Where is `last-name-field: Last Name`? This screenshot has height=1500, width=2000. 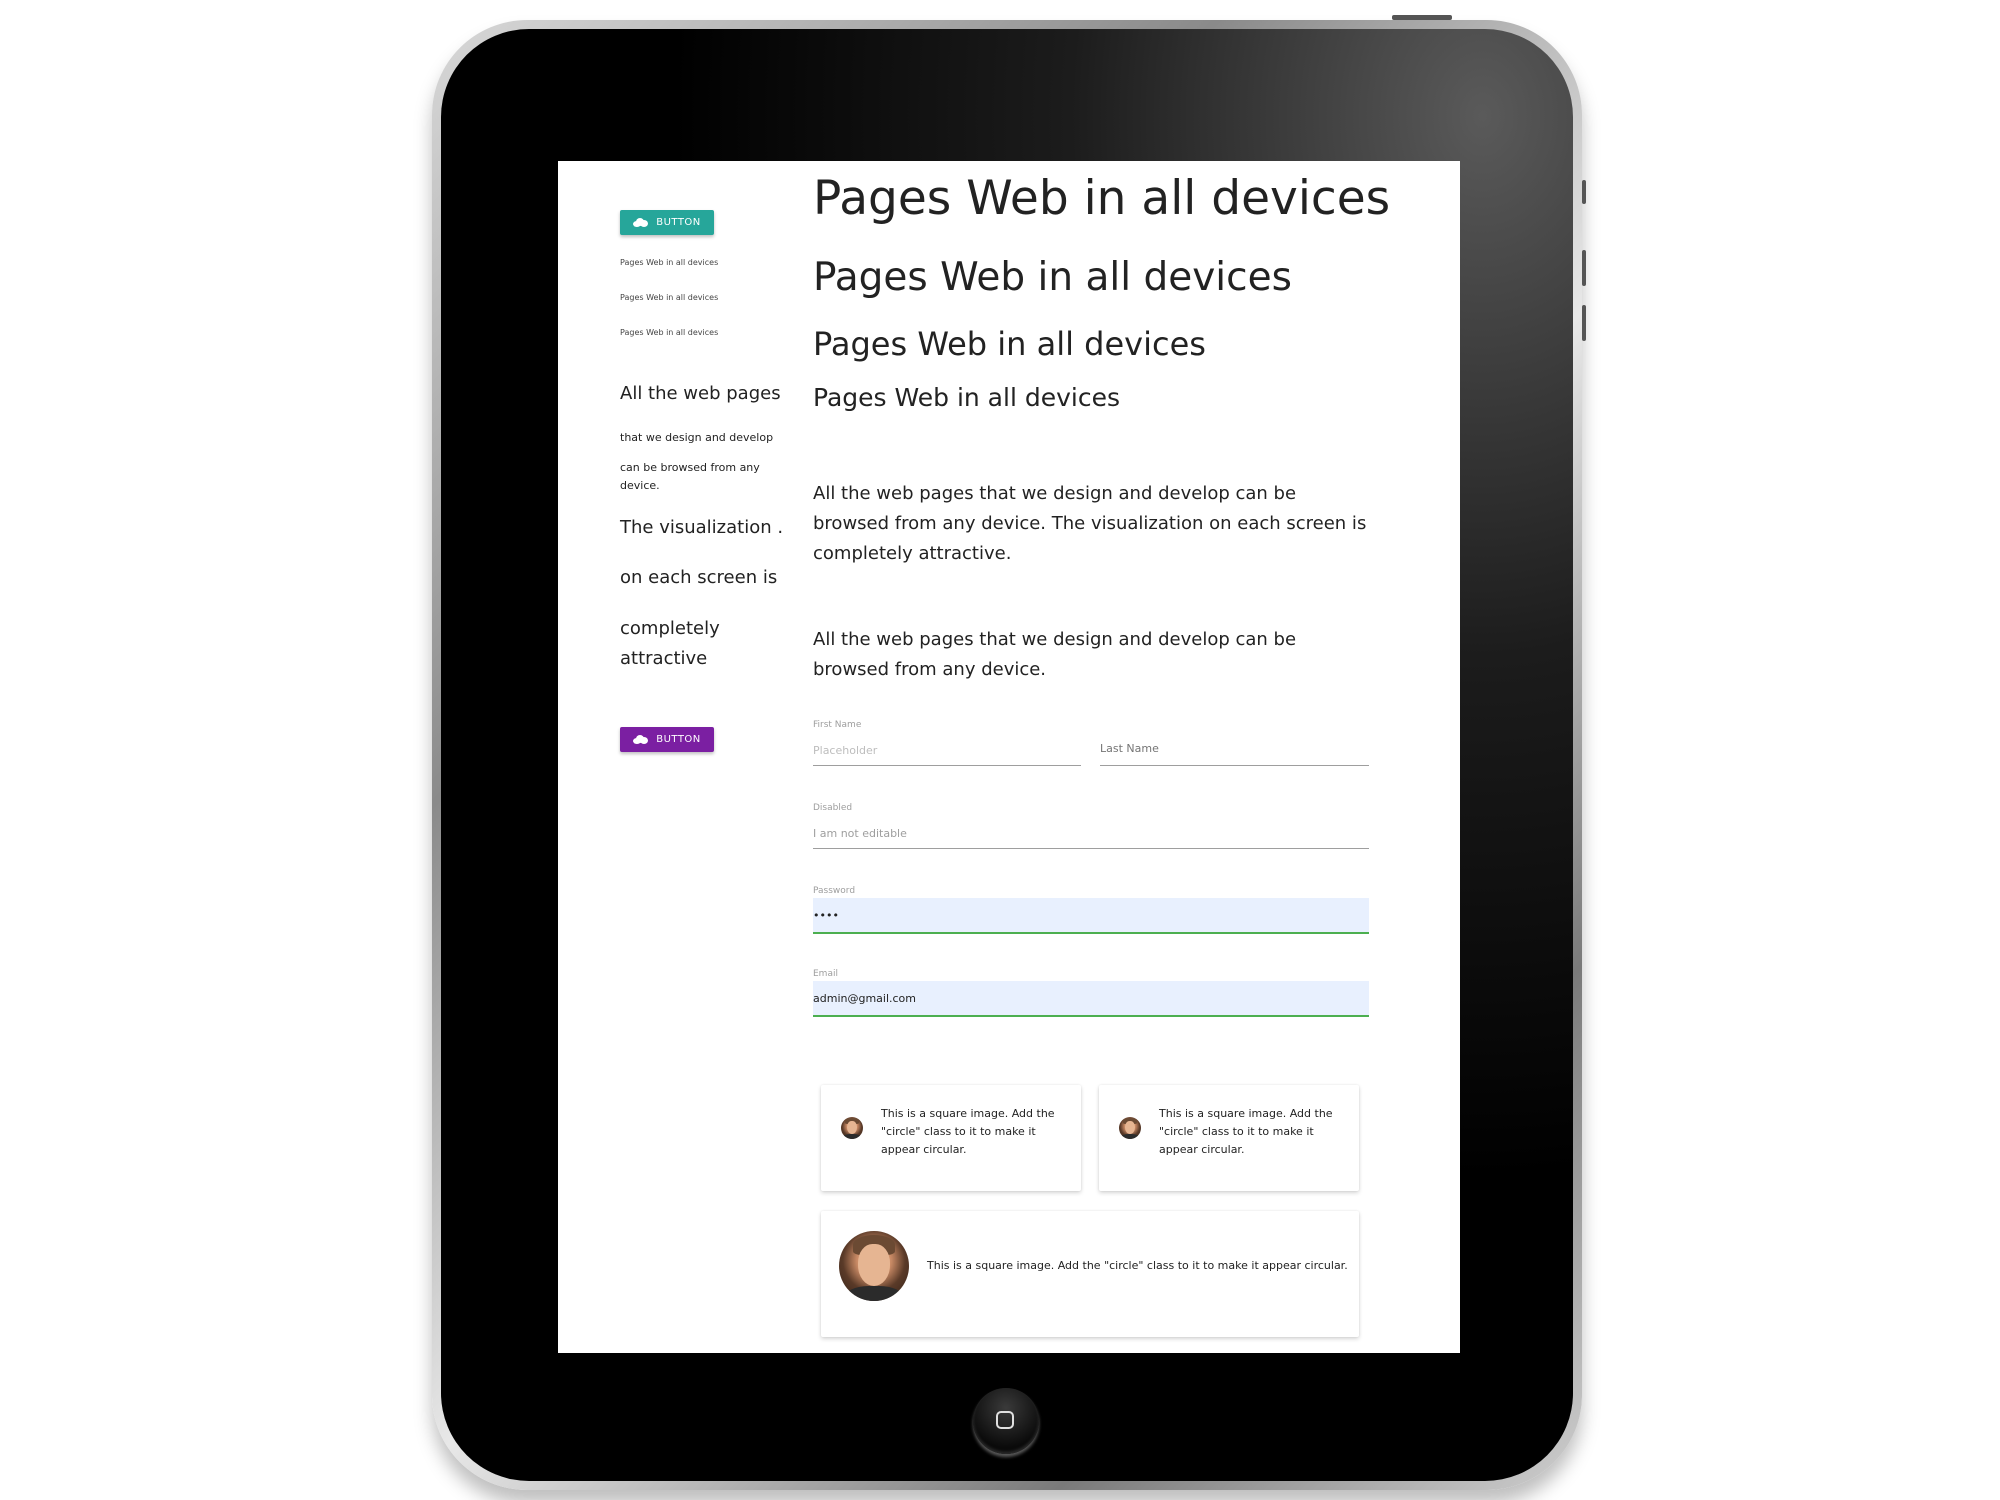 last-name-field: Last Name is located at coordinates (1234, 744).